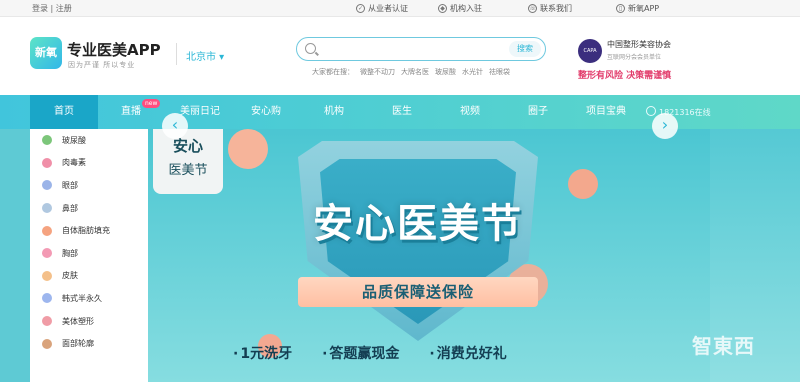 This screenshot has height=382, width=800. Describe the element at coordinates (46, 53) in the screenshot. I see `logo-icon: 新氧` at that location.